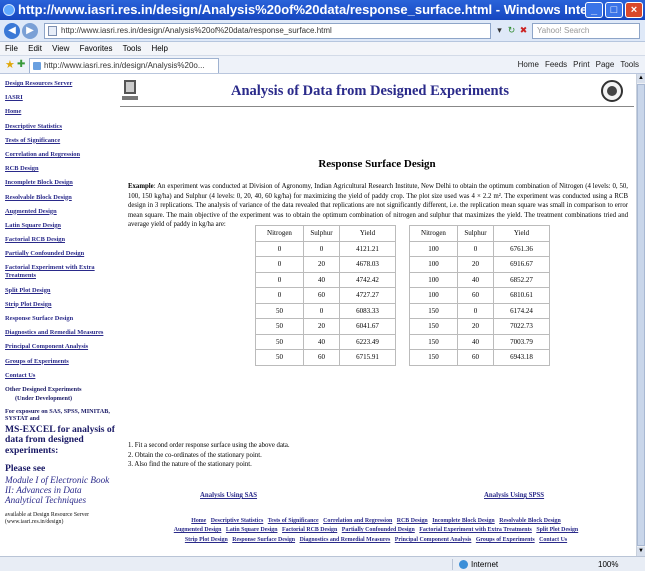  I want to click on footer-link: Partially Confounded Design, so click(378, 530).